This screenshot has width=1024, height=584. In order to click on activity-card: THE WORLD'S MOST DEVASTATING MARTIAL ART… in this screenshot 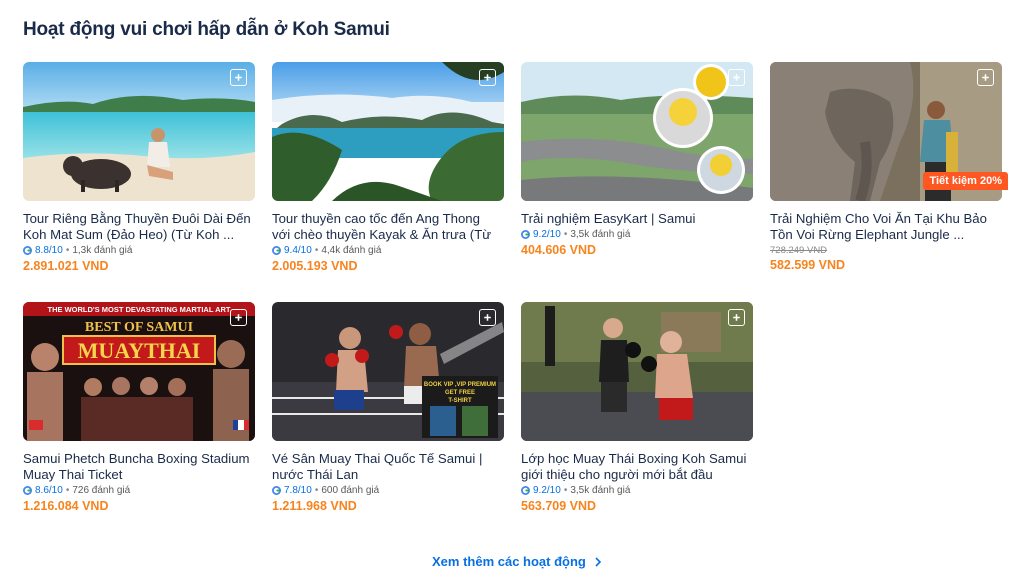, I will do `click(139, 408)`.